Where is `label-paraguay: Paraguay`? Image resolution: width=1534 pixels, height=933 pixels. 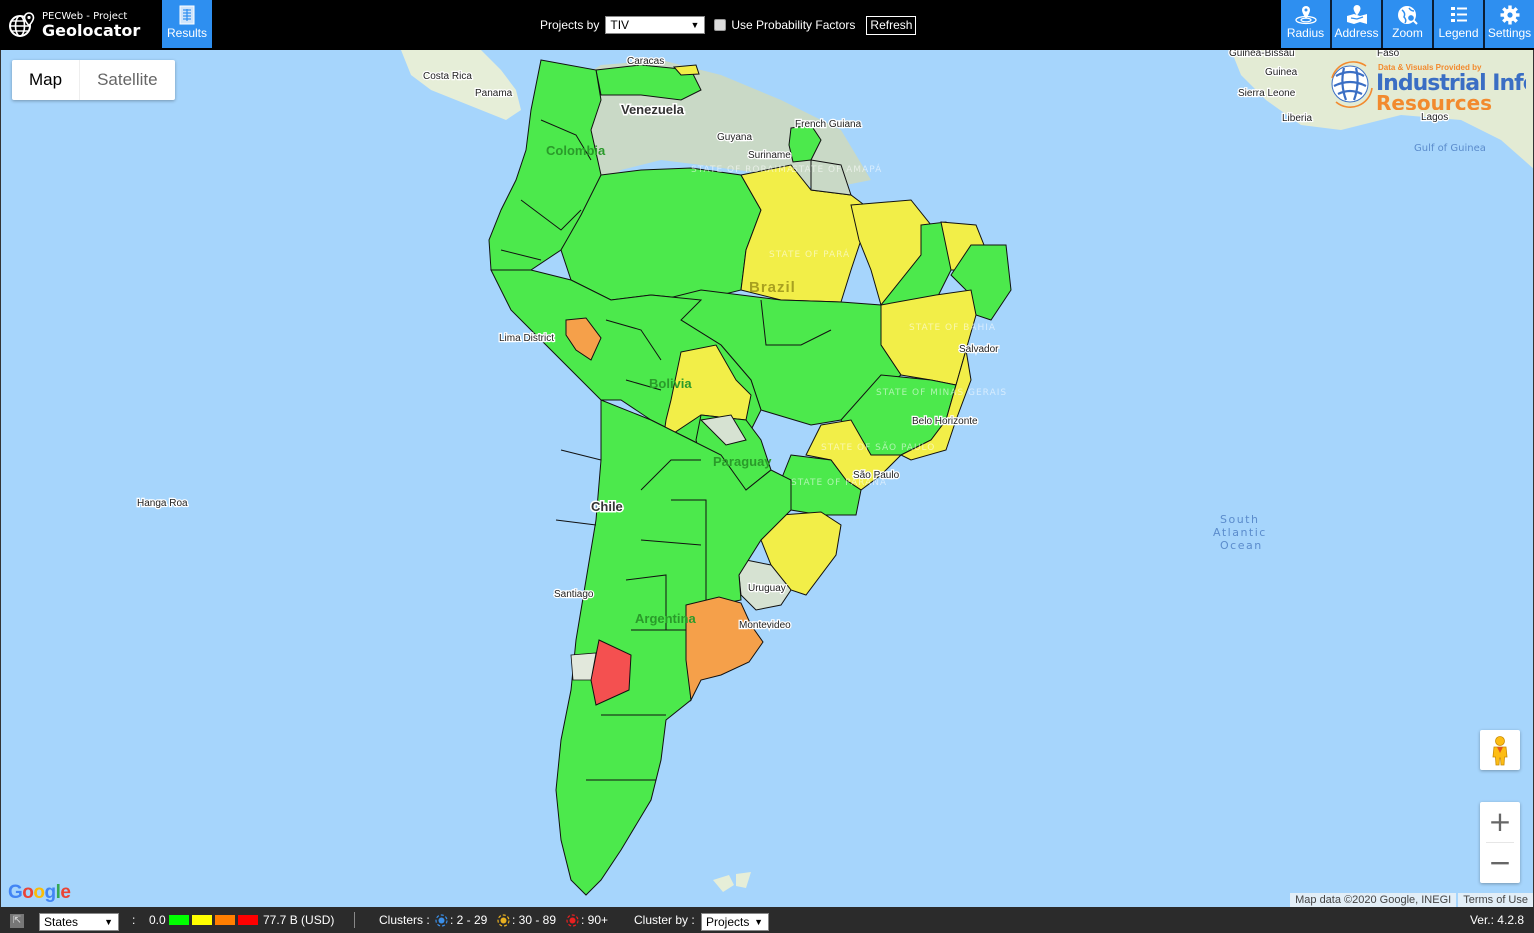
label-paraguay: Paraguay is located at coordinates (742, 461).